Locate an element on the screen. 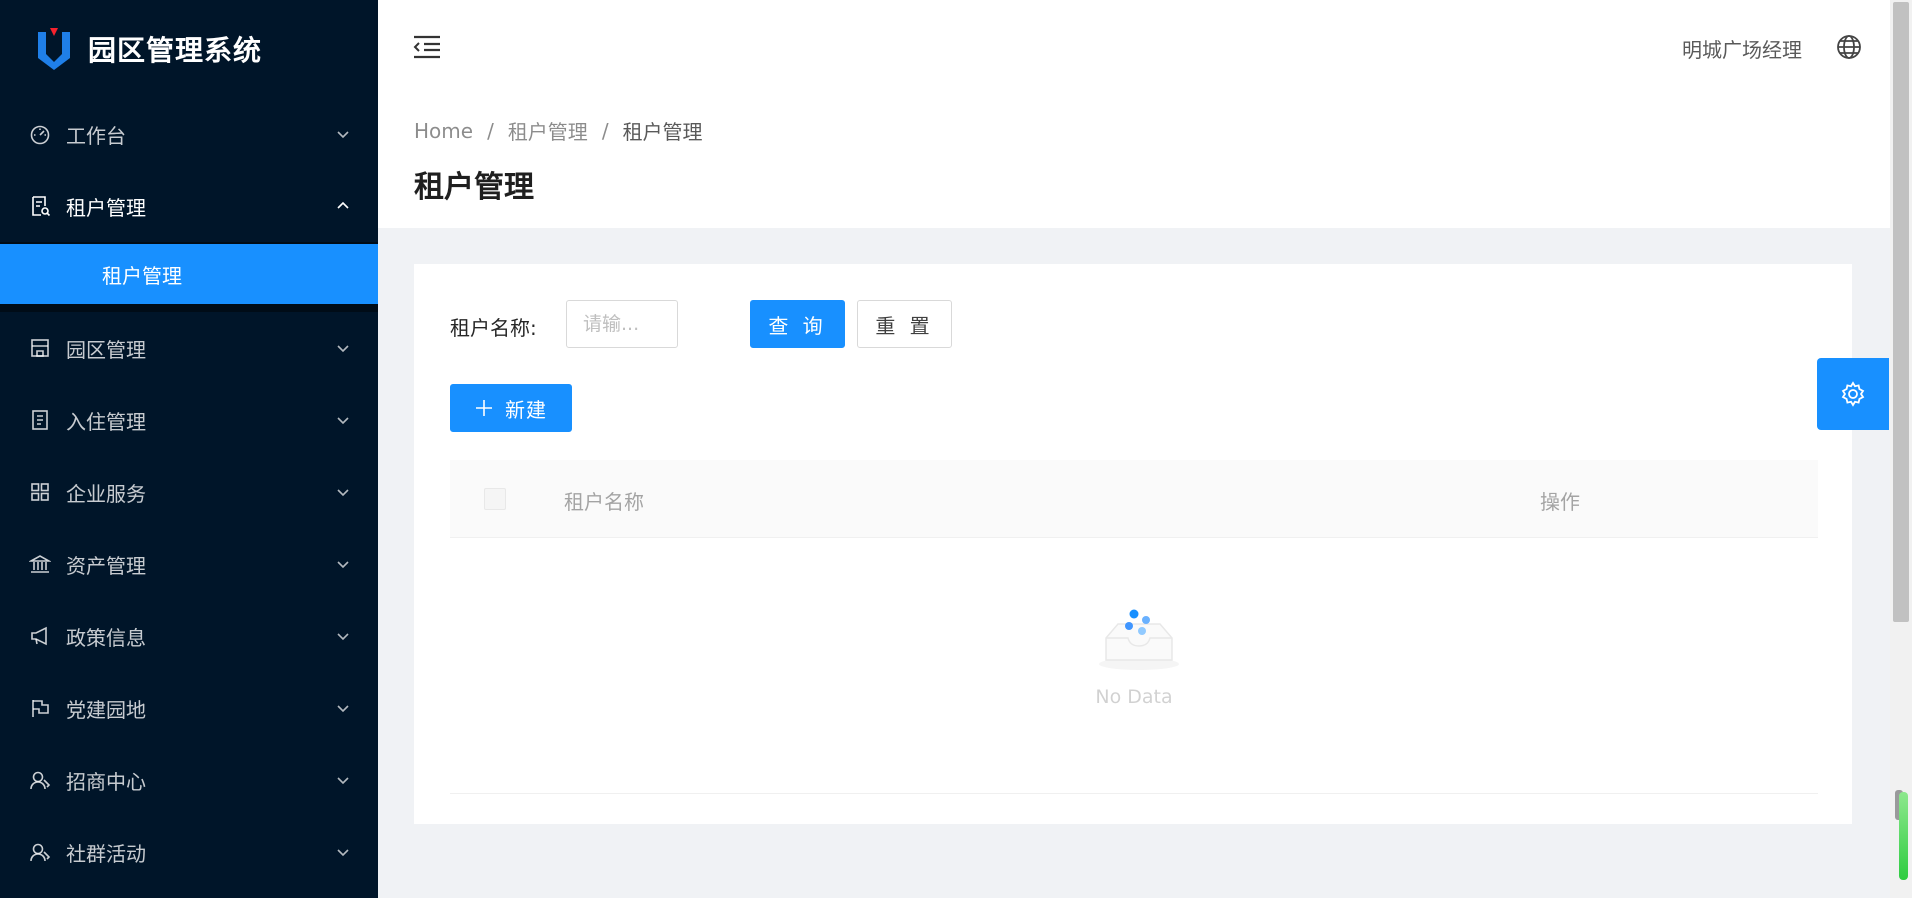 This screenshot has width=1912, height=898. settings-drawer-button is located at coordinates (1853, 394).